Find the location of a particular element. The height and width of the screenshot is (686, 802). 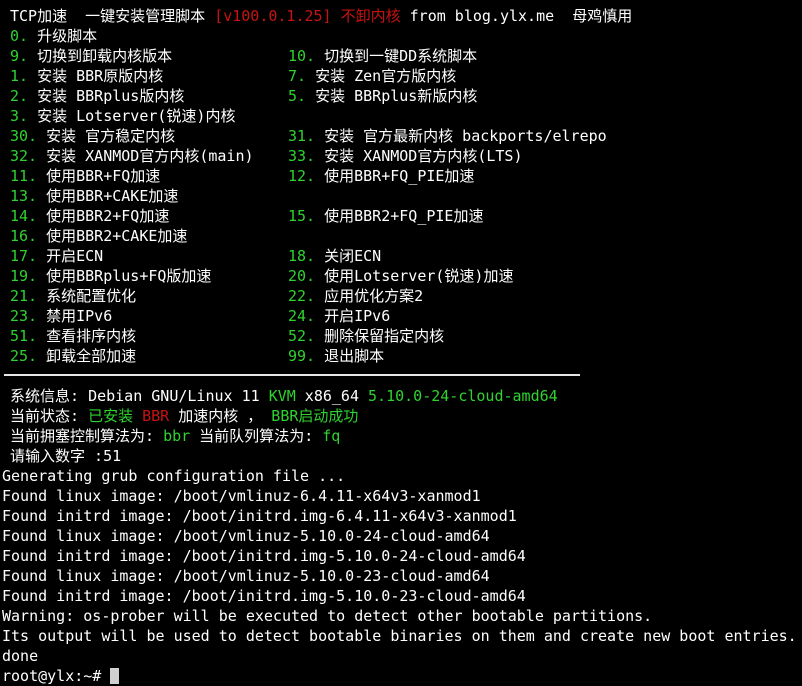

menu-row: 23. 禁用IPv6 24. 开启IPv6 is located at coordinates (401, 316).